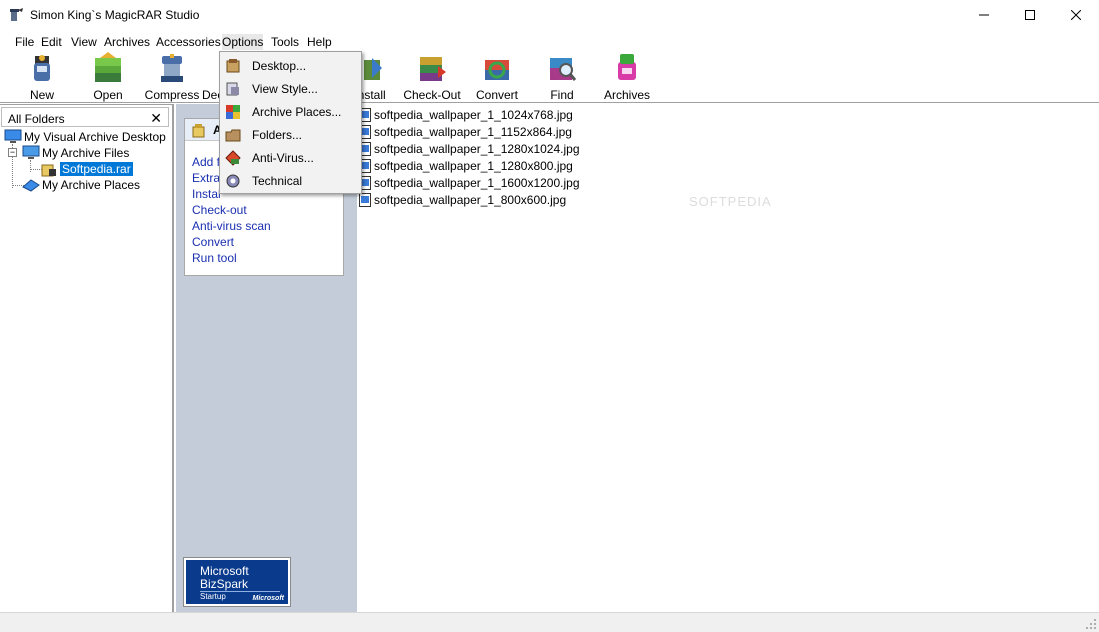 Image resolution: width=1099 pixels, height=632 pixels. I want to click on folder-pane-header: All Folders ✕, so click(85, 117).